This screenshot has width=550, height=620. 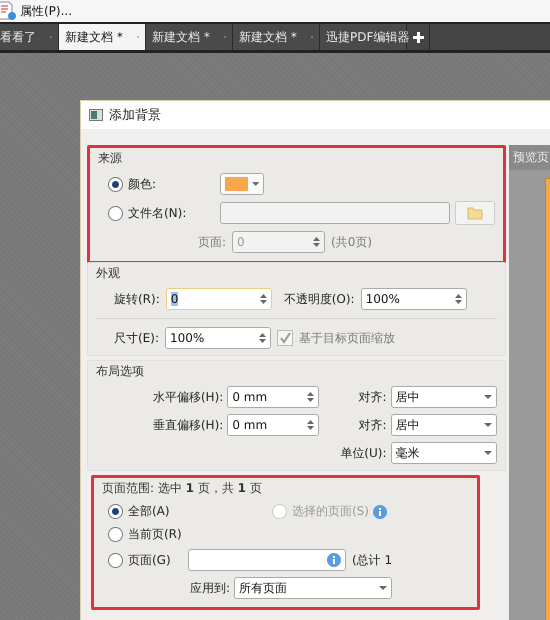 What do you see at coordinates (108, 273) in the screenshot?
I see `section-title: 外观` at bounding box center [108, 273].